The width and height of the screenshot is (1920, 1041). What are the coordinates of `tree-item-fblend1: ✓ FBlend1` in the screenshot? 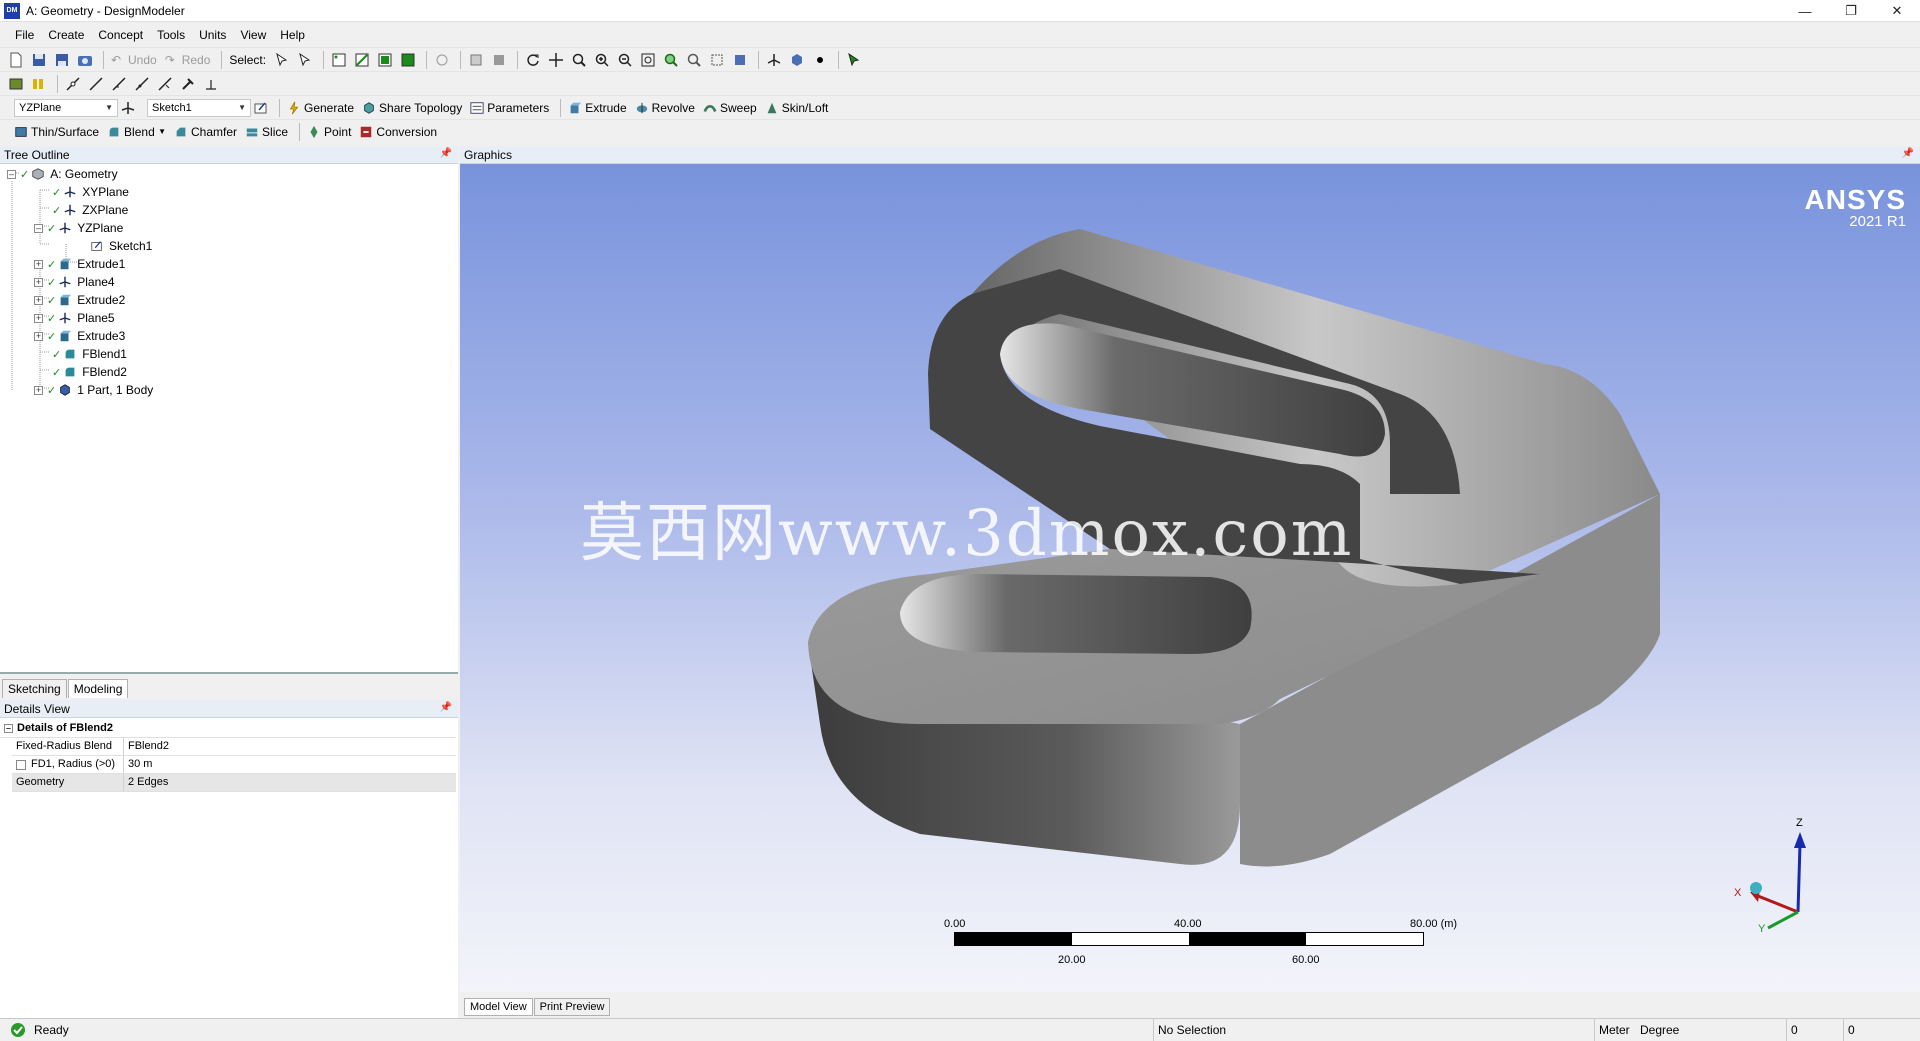 It's located at (89, 354).